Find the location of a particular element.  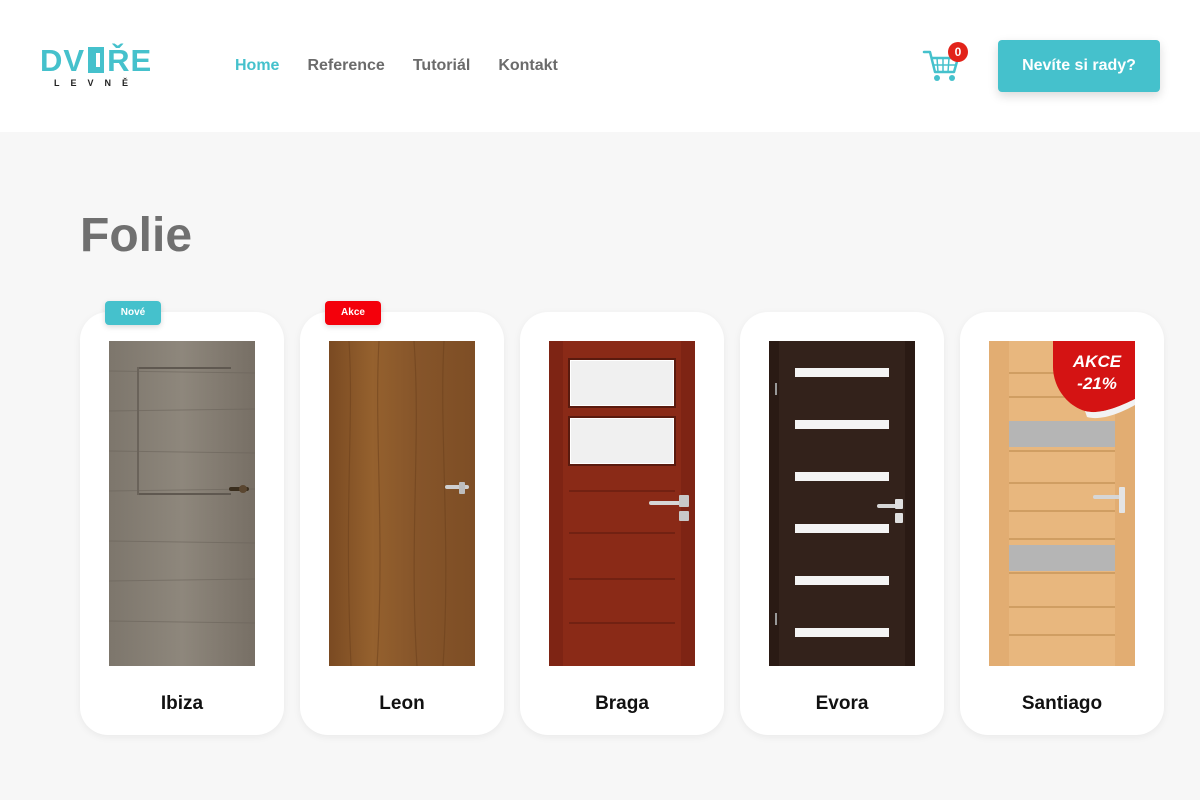

new-badge: Nové is located at coordinates (133, 313).